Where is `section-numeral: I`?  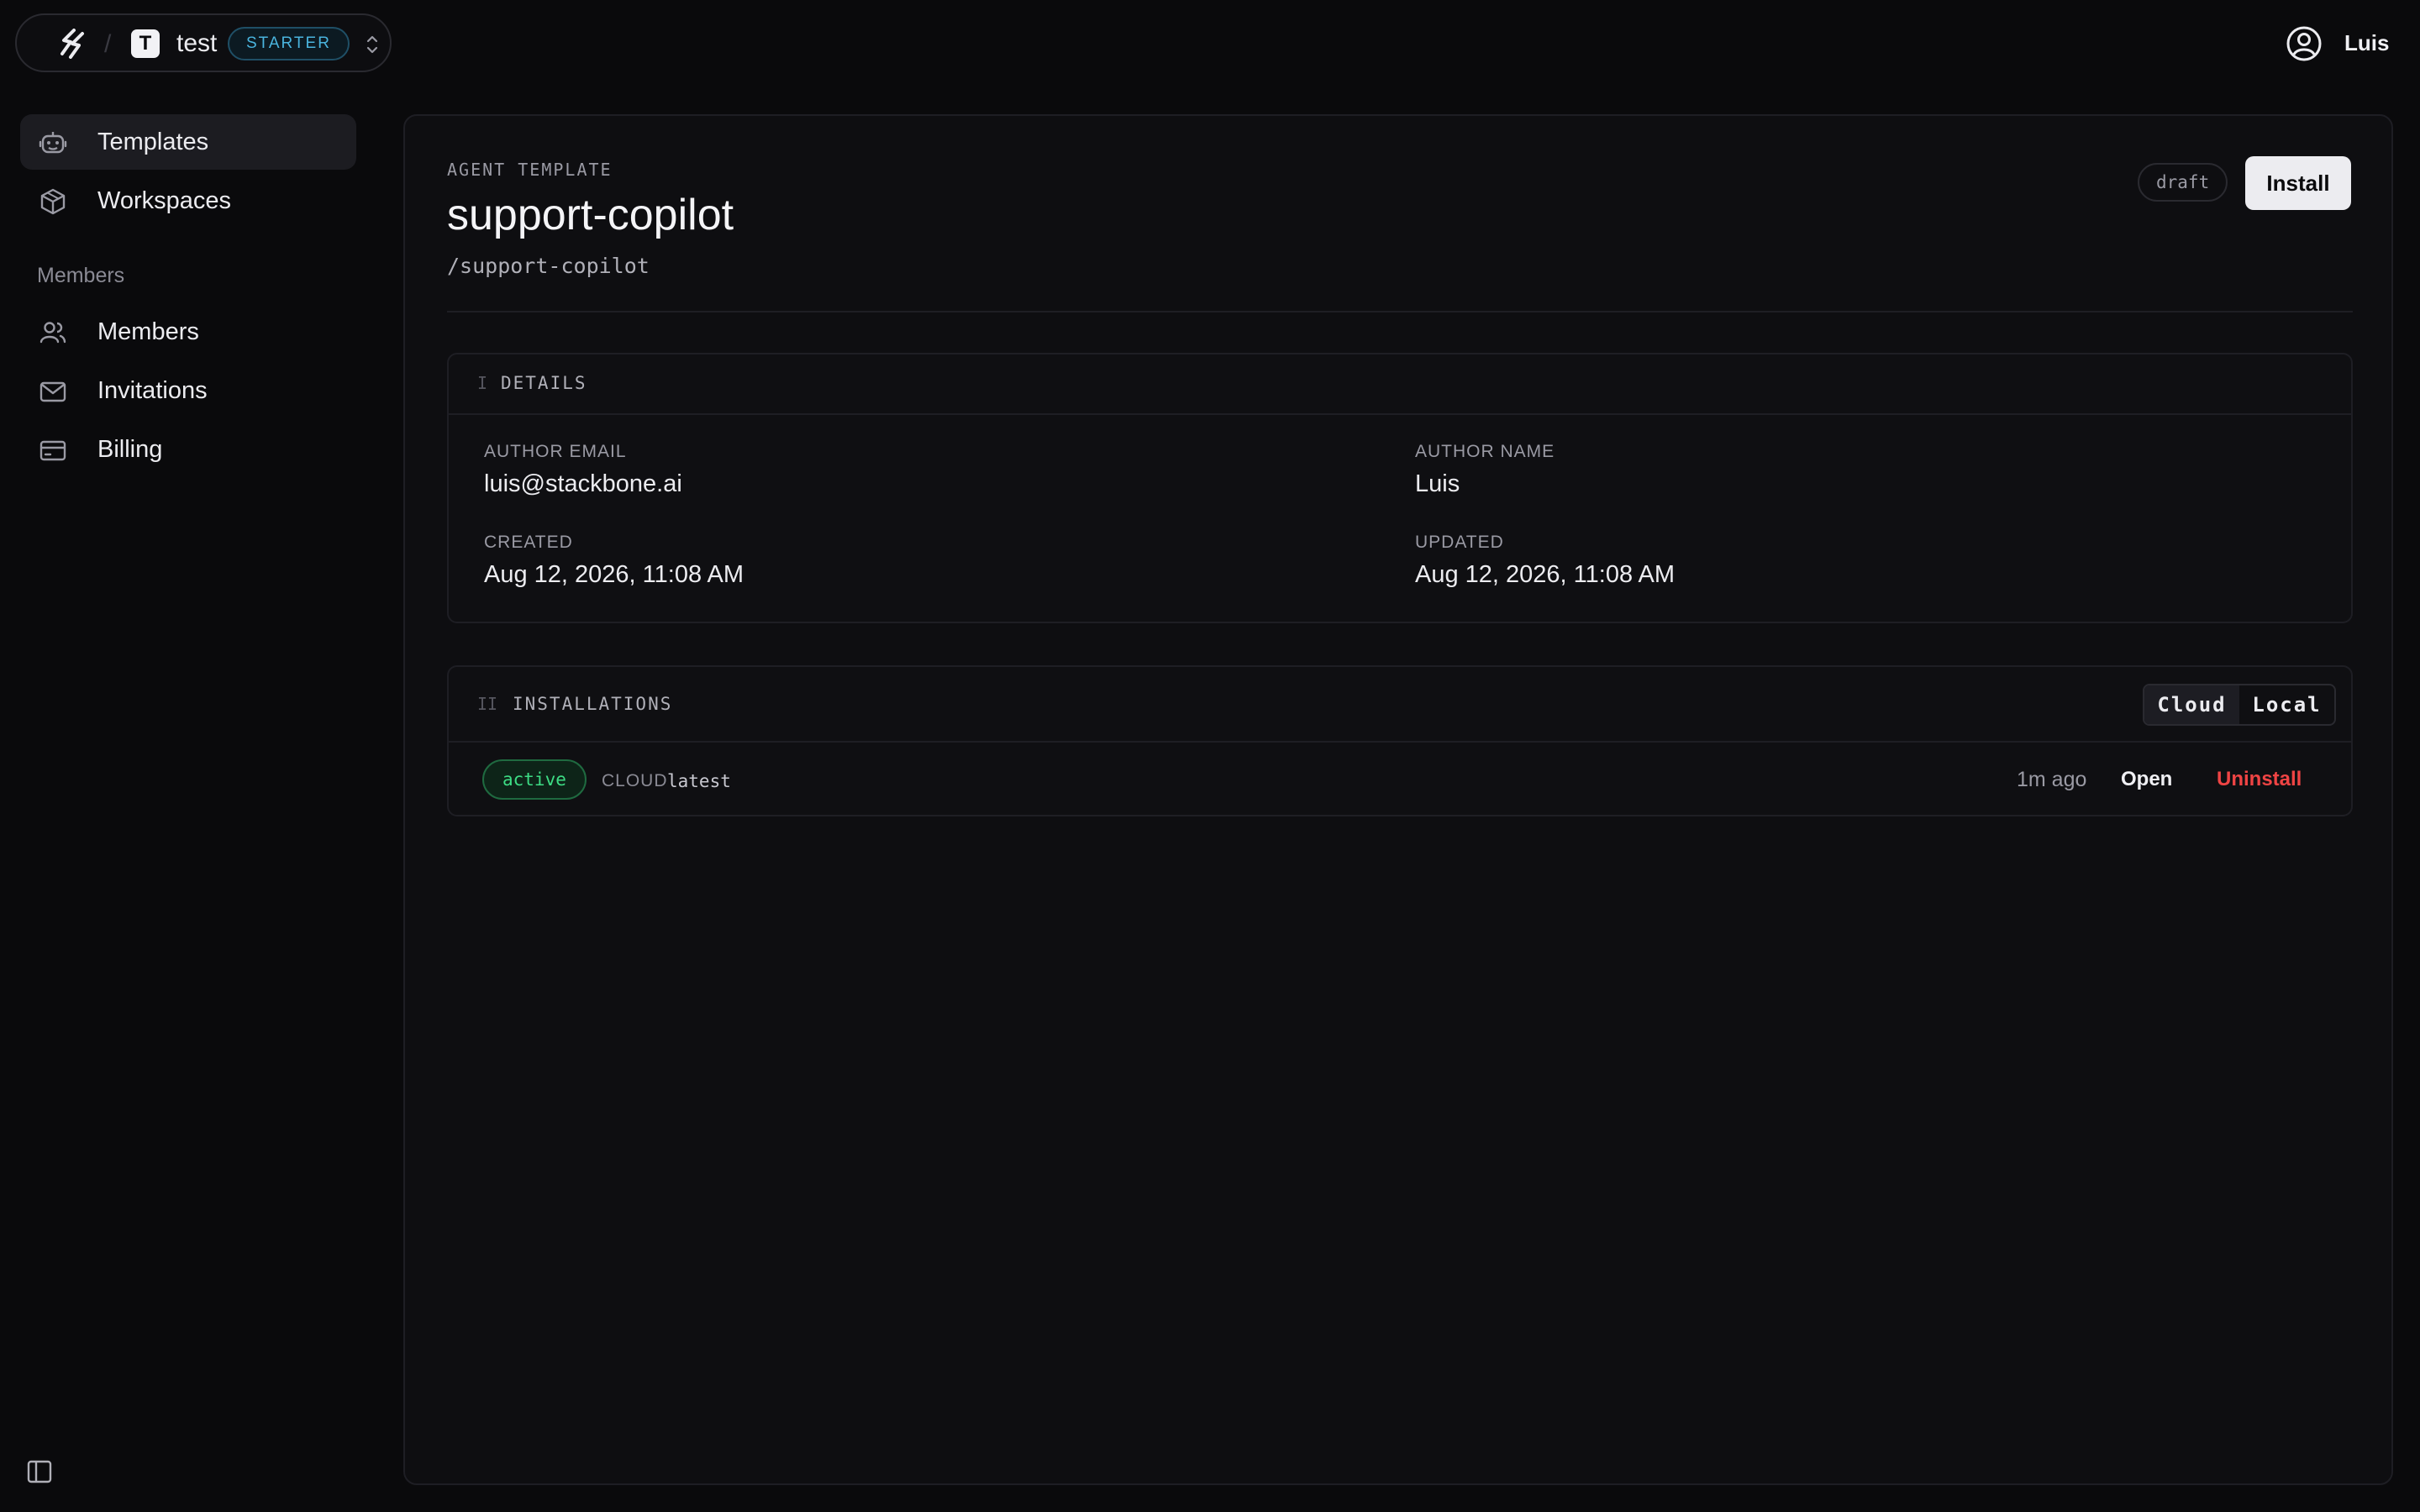
section-numeral: I is located at coordinates (482, 383).